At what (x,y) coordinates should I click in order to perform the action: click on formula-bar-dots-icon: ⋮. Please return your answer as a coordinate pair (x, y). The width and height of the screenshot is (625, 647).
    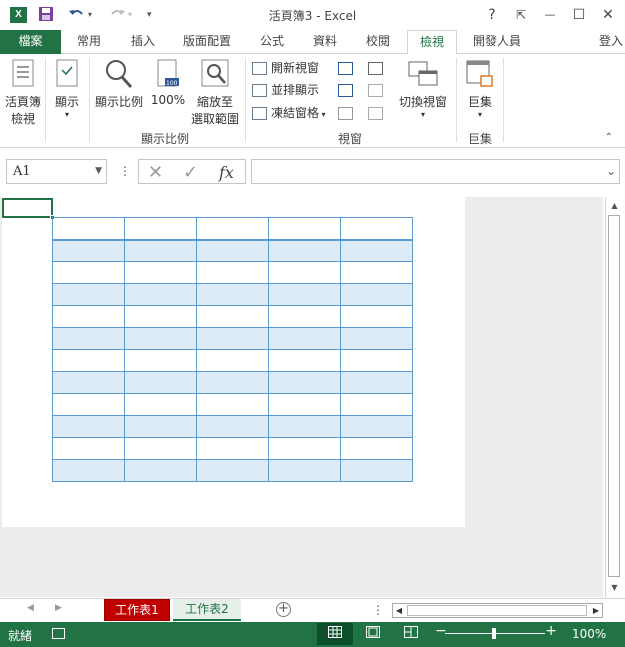
    Looking at the image, I should click on (125, 171).